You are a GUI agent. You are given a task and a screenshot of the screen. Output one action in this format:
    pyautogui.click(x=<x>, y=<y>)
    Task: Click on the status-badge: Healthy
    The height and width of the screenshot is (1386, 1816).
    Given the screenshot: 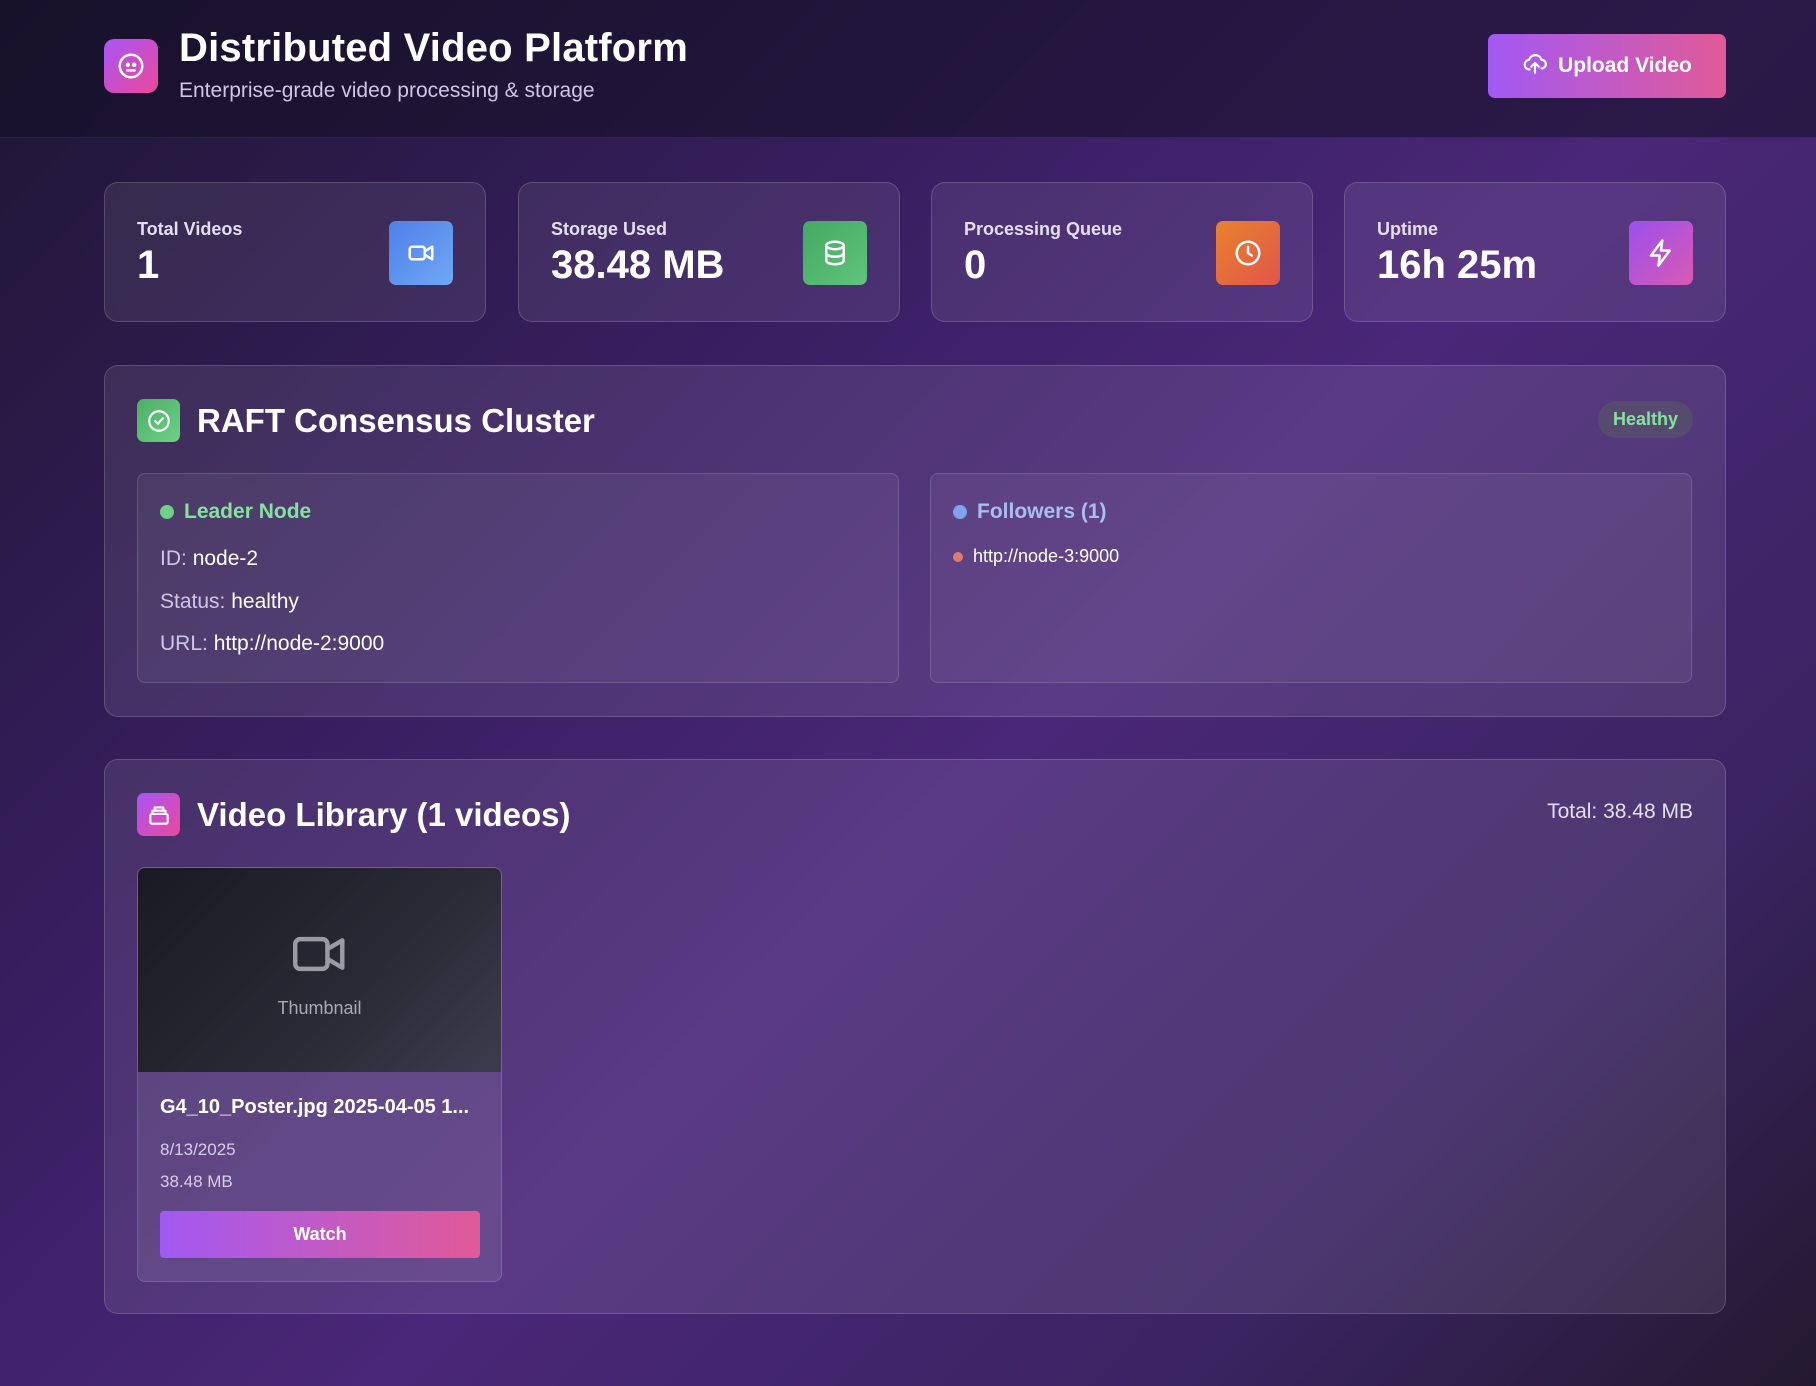 What is the action you would take?
    pyautogui.click(x=1645, y=419)
    